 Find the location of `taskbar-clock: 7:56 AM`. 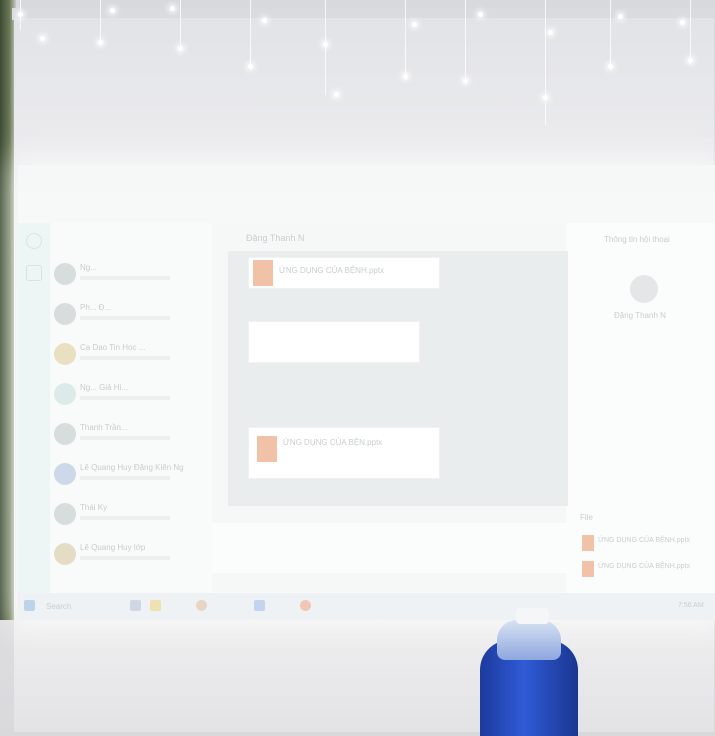

taskbar-clock: 7:56 AM is located at coordinates (691, 605).